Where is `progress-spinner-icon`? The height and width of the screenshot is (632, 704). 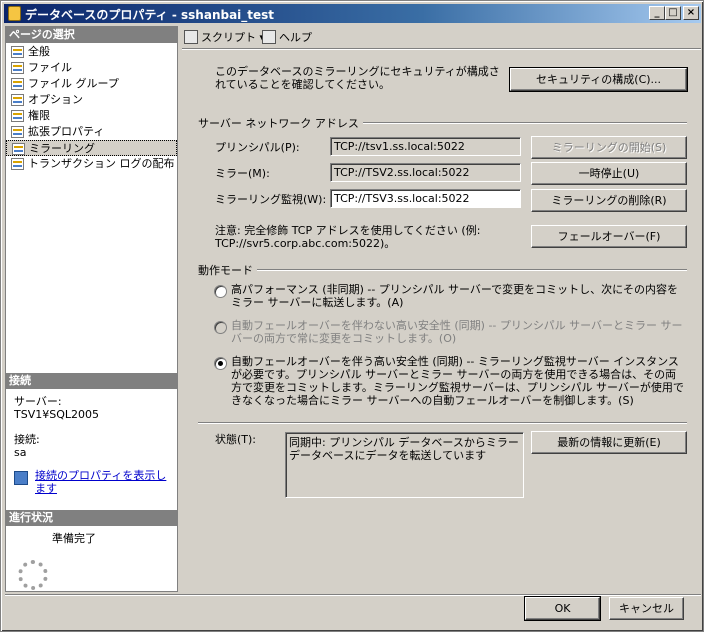
progress-spinner-icon is located at coordinates (33, 575).